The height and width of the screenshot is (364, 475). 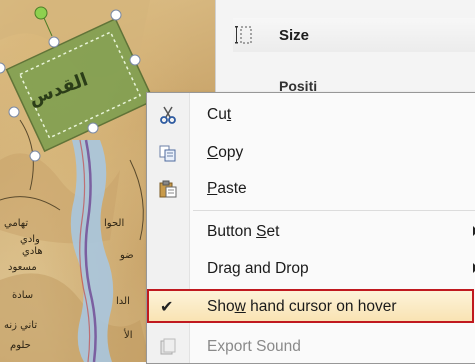 What do you see at coordinates (22, 267) in the screenshot?
I see `map-place-label: مسعود` at bounding box center [22, 267].